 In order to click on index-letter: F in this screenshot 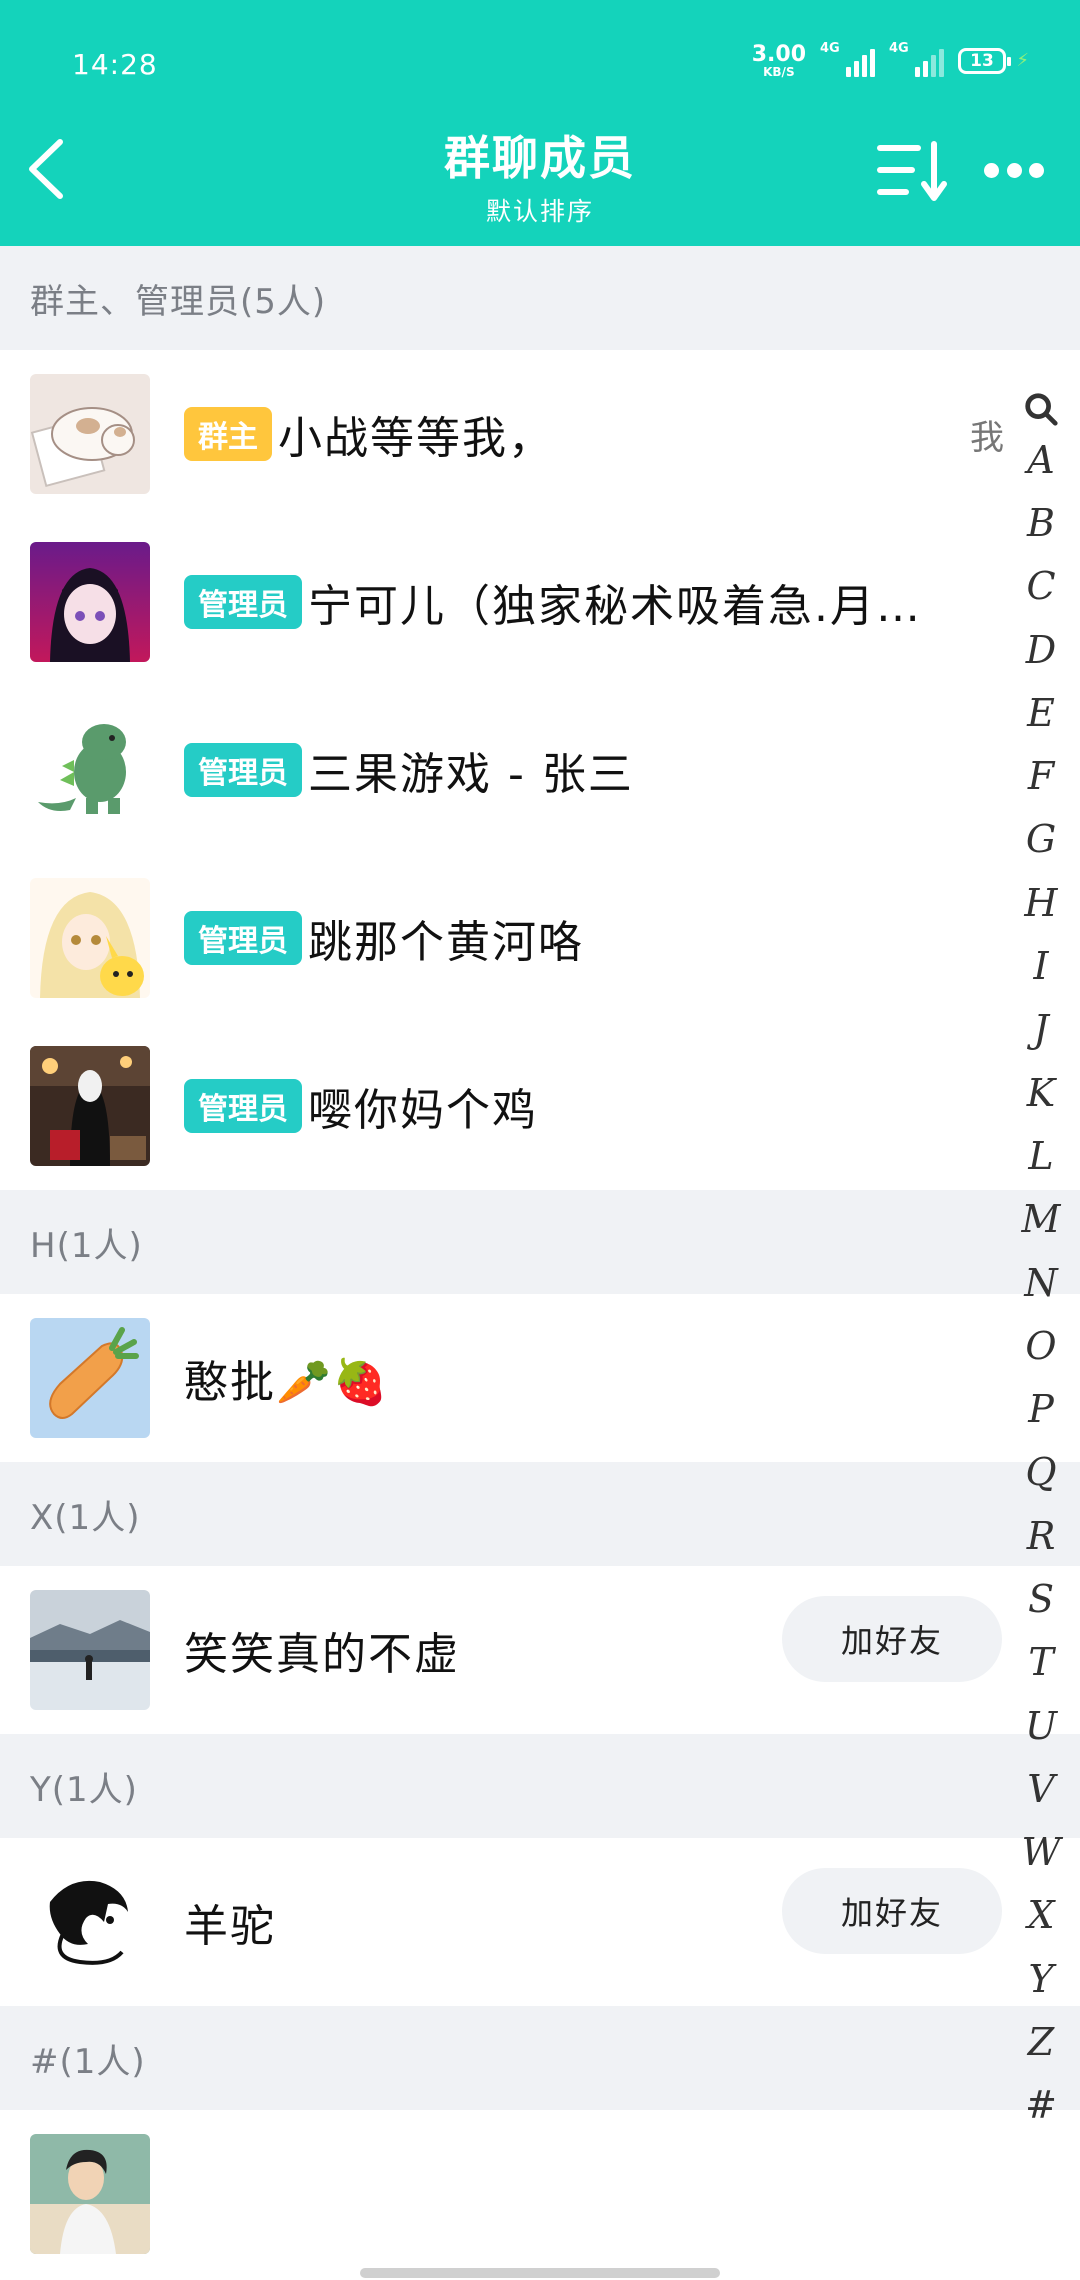, I will do `click(1040, 775)`.